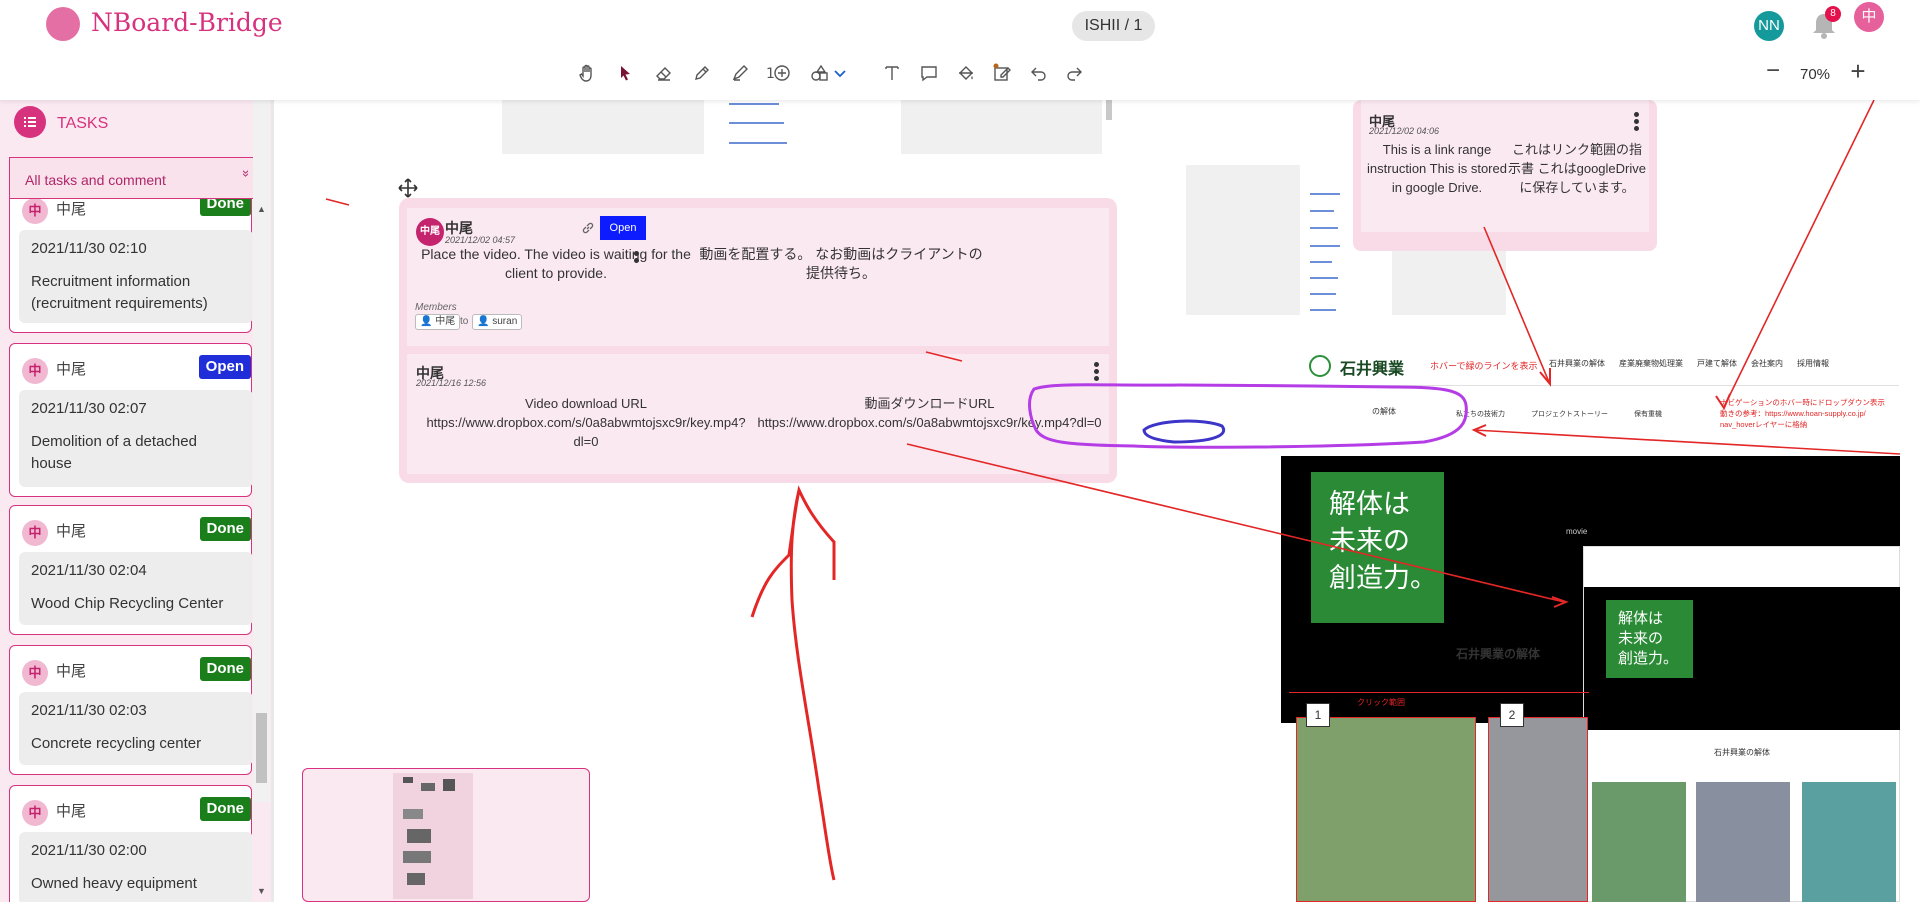 This screenshot has height=902, width=1920. I want to click on hand-icon, so click(587, 73).